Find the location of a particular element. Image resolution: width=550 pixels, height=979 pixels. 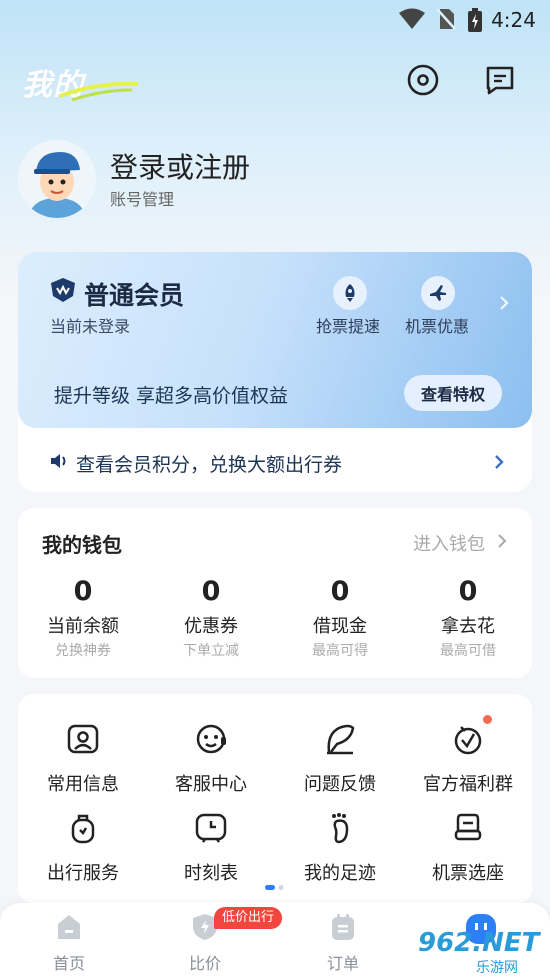

account-manage-link: 账号管理 is located at coordinates (142, 198).